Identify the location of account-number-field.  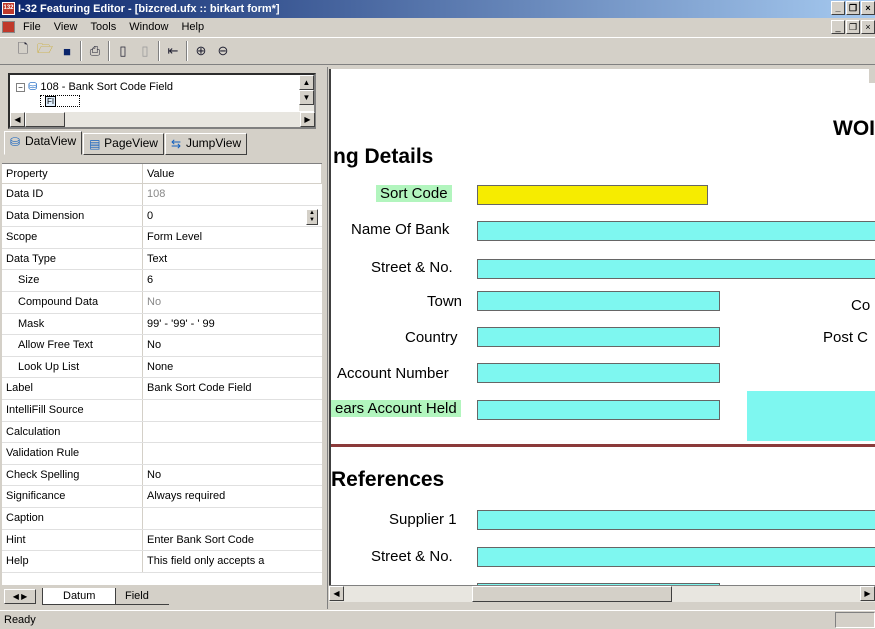
(598, 373).